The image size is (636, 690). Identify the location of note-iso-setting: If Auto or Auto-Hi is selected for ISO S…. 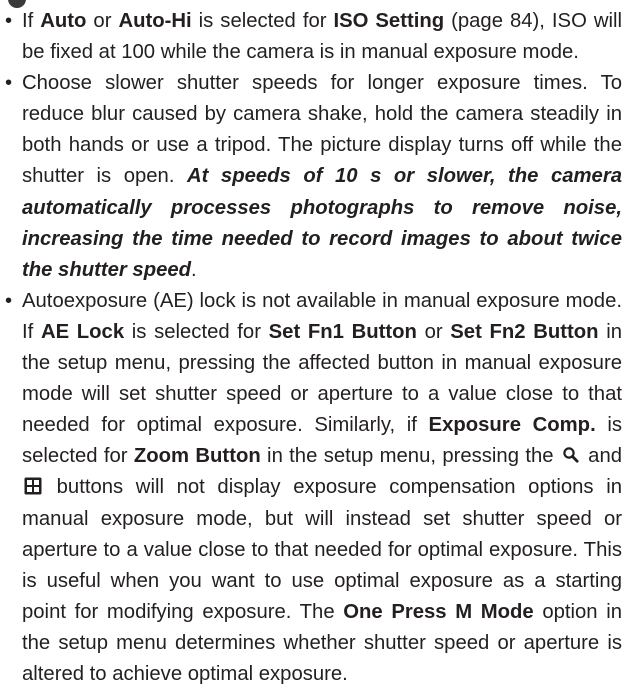
(313, 37).